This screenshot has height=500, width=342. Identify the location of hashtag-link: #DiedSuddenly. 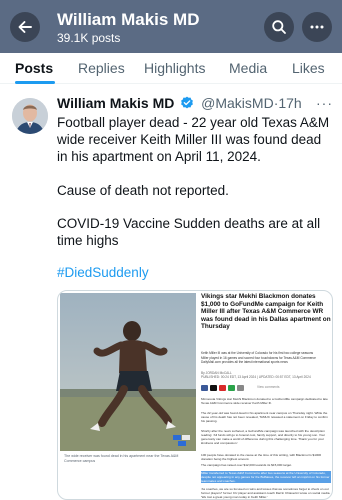
(103, 272).